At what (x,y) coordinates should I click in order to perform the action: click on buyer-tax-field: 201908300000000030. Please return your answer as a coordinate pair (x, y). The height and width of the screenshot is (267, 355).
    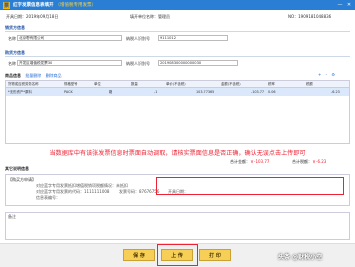
    Looking at the image, I should click on (198, 63).